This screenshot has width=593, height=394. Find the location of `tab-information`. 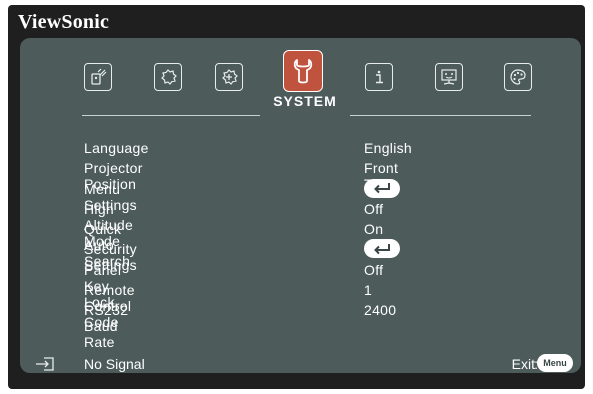

tab-information is located at coordinates (379, 77).